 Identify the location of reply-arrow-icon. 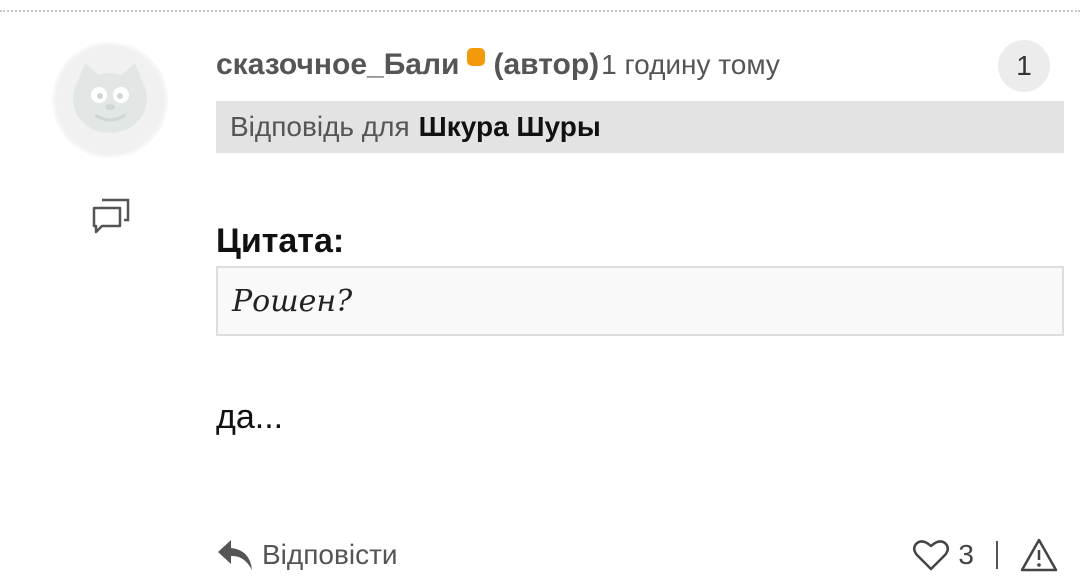
(235, 555).